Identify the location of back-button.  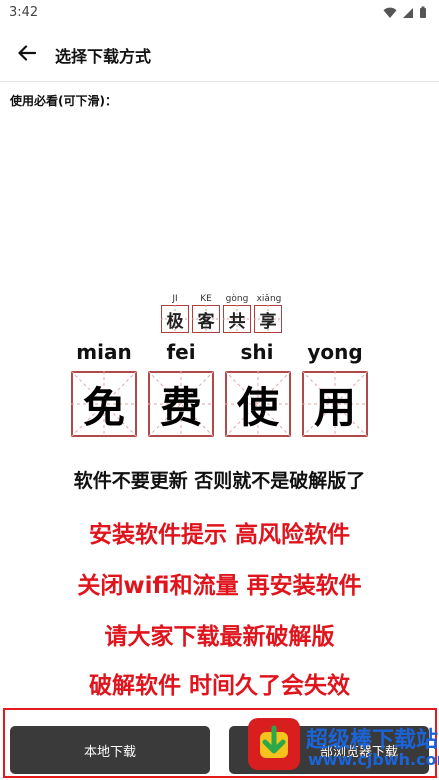
(27, 53).